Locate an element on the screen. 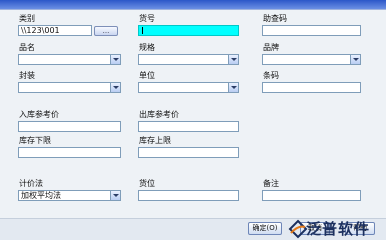 This screenshot has height=240, width=386. stock-min-label: 库存下限 is located at coordinates (35, 140).